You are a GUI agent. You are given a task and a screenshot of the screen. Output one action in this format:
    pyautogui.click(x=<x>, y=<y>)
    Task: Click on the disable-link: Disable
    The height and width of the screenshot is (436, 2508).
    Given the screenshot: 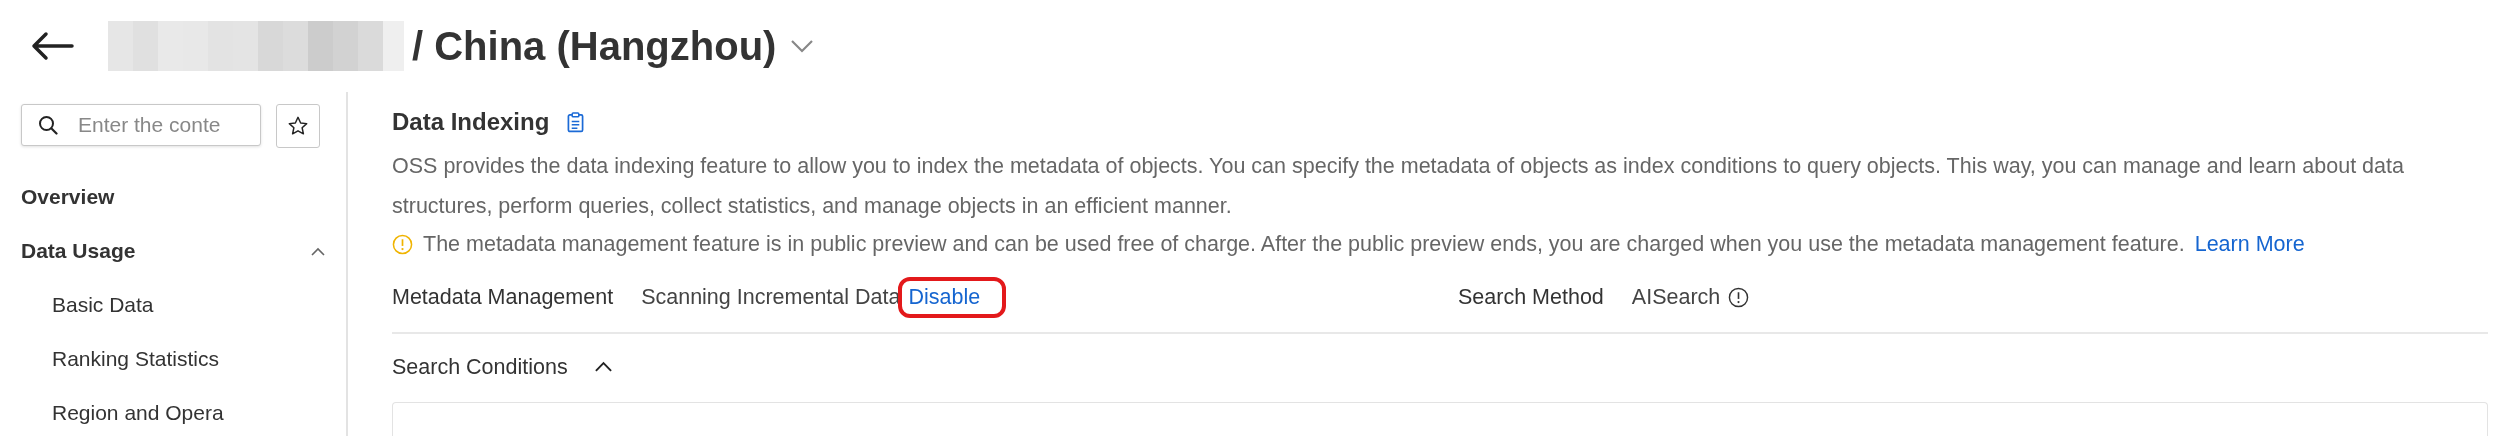 What is the action you would take?
    pyautogui.click(x=944, y=296)
    